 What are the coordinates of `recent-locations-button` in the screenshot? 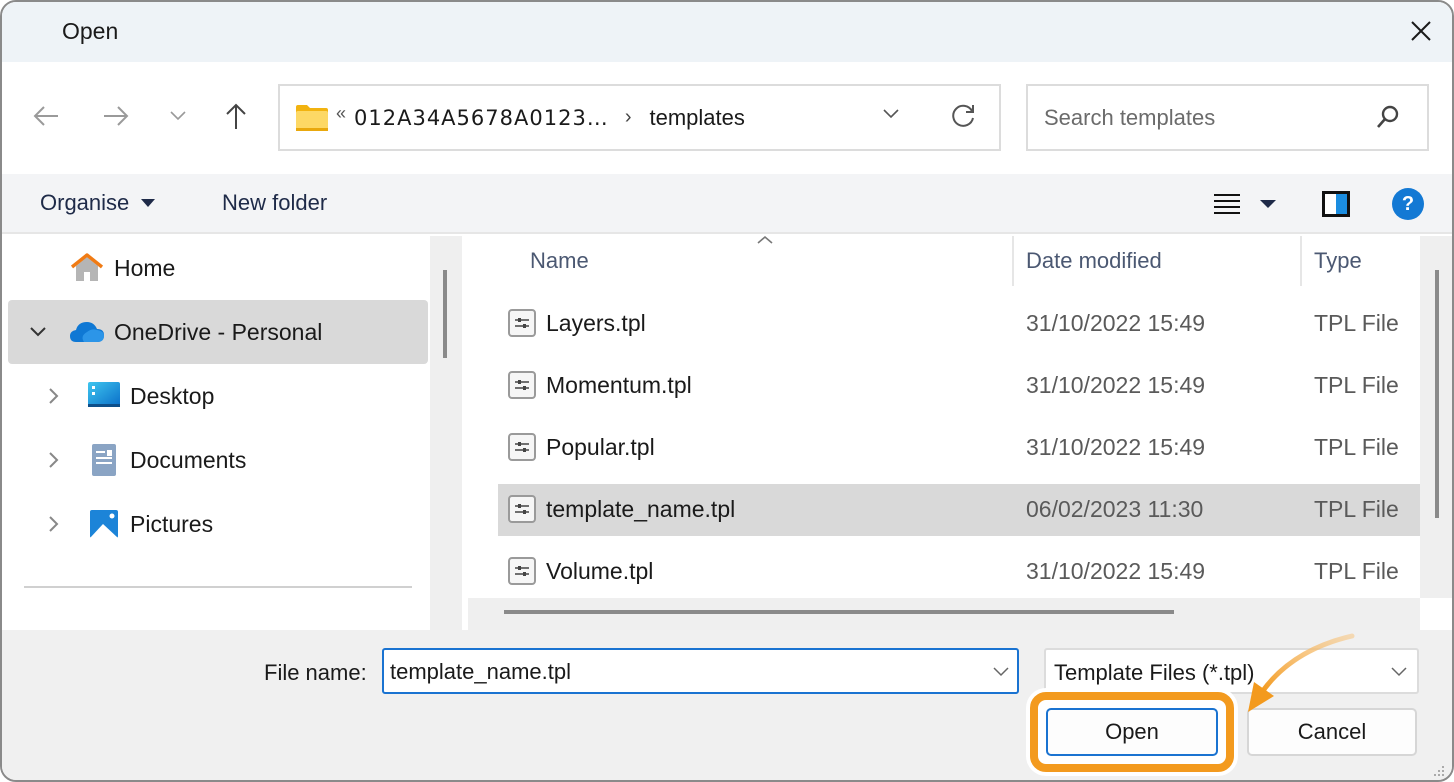 It's located at (178, 116).